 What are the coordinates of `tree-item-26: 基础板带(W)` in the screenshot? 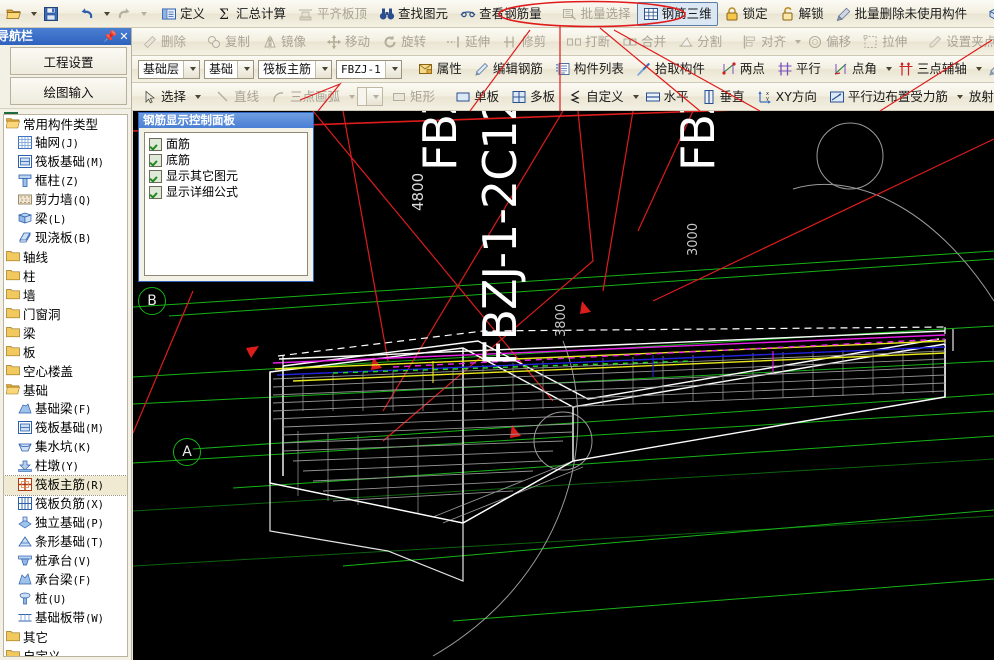 It's located at (65, 618).